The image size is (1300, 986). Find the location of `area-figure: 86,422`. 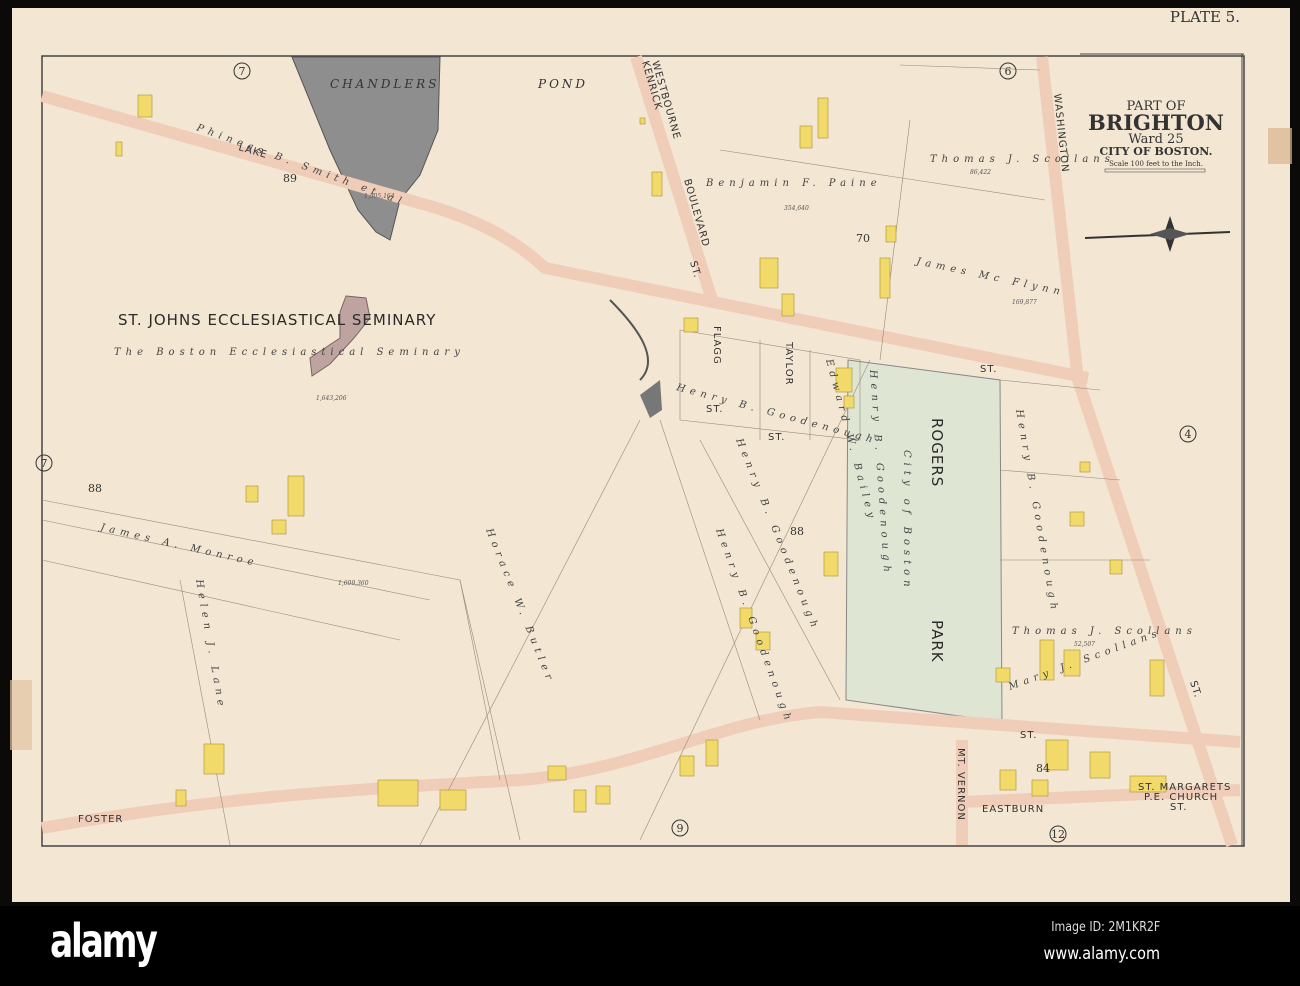

area-figure: 86,422 is located at coordinates (980, 172).